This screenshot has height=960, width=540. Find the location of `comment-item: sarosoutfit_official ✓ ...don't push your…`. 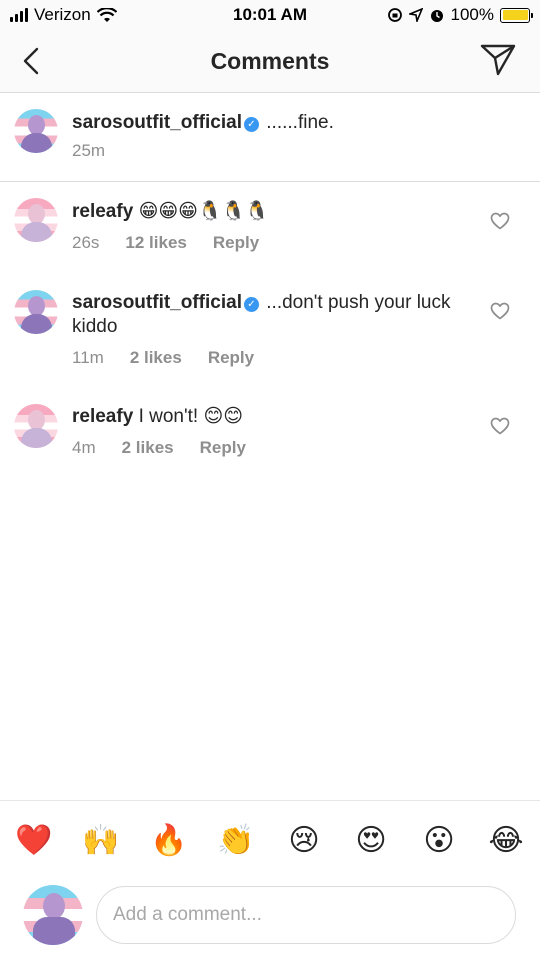

comment-item: sarosoutfit_official ✓ ...don't push your… is located at coordinates (270, 328).